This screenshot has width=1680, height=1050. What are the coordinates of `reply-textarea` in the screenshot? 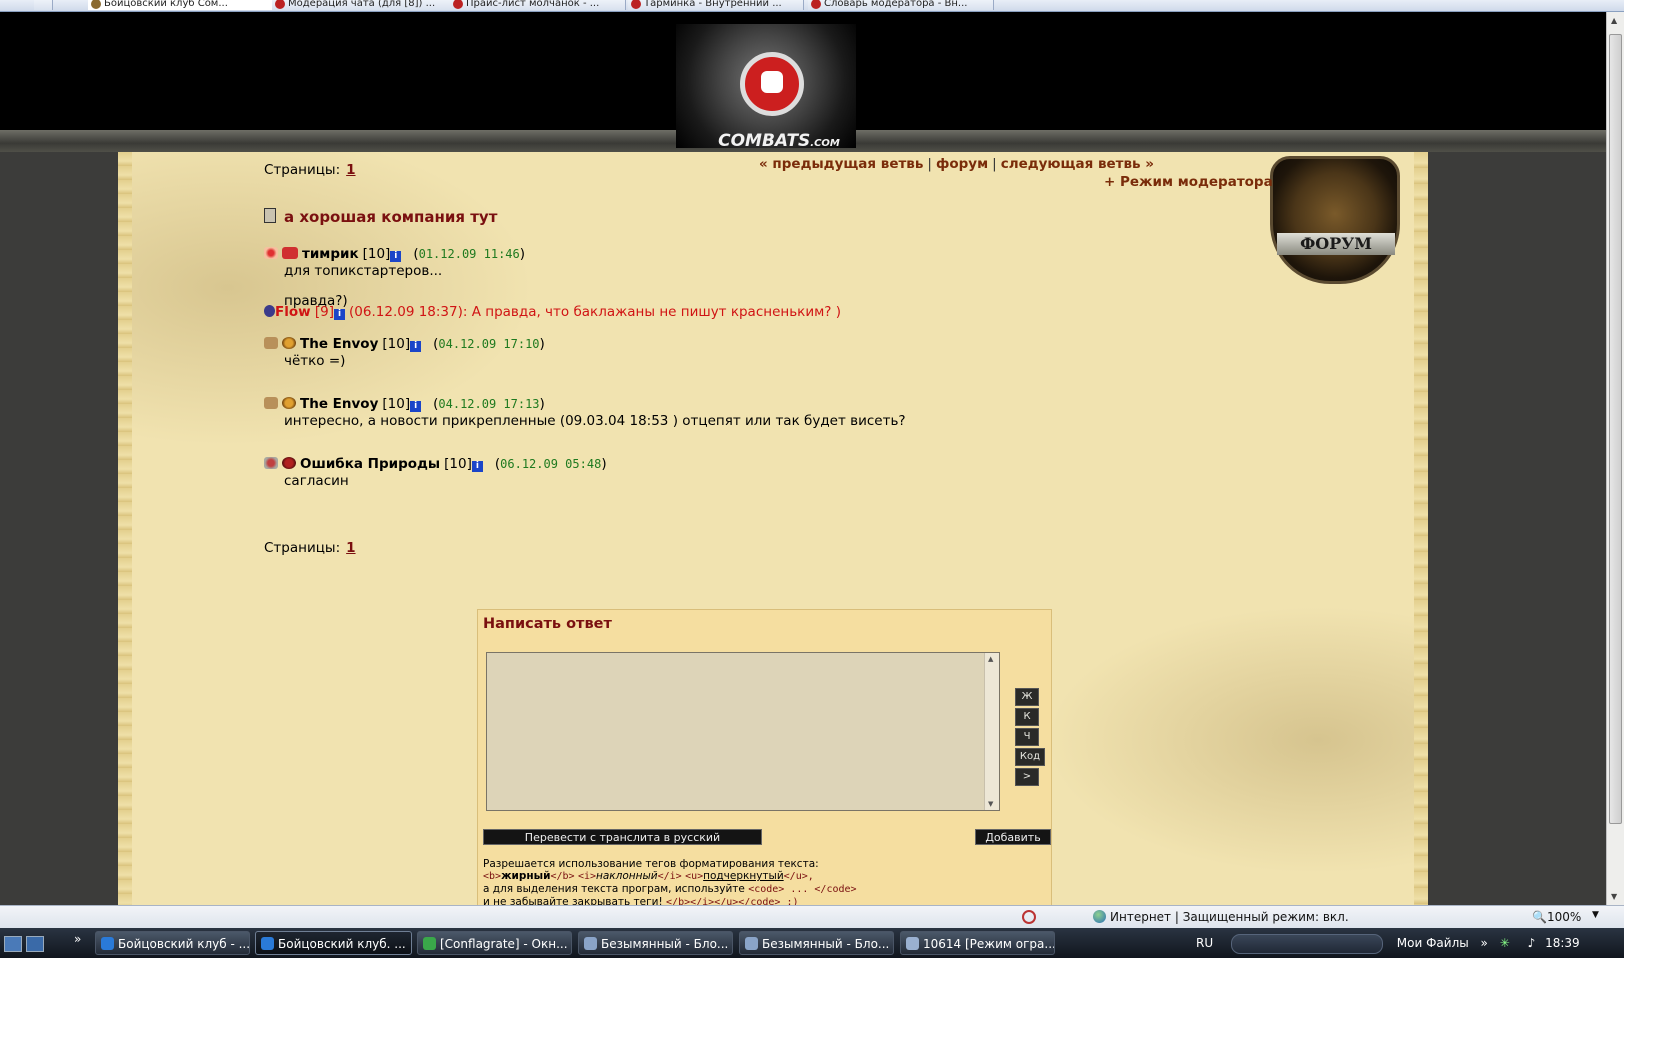 It's located at (743, 731).